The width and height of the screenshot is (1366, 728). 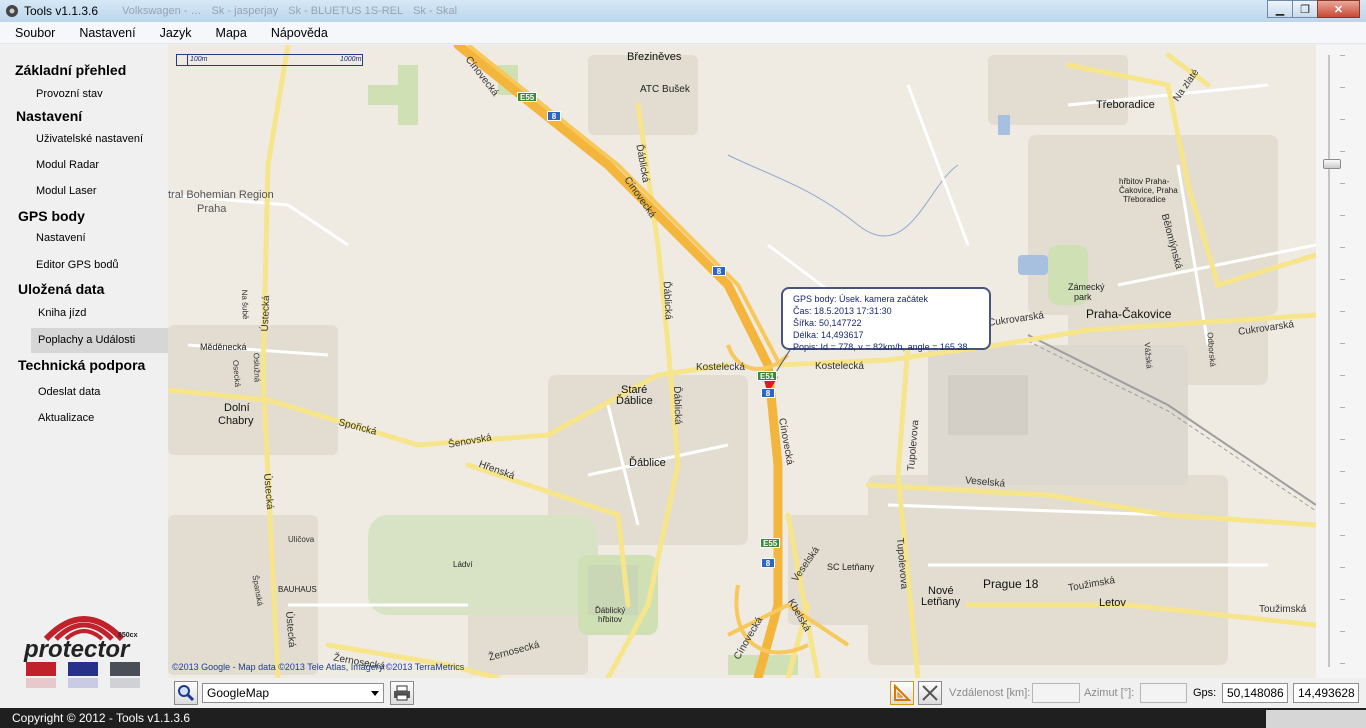 What do you see at coordinates (84, 660) in the screenshot?
I see `protector-logo: protector 850cx` at bounding box center [84, 660].